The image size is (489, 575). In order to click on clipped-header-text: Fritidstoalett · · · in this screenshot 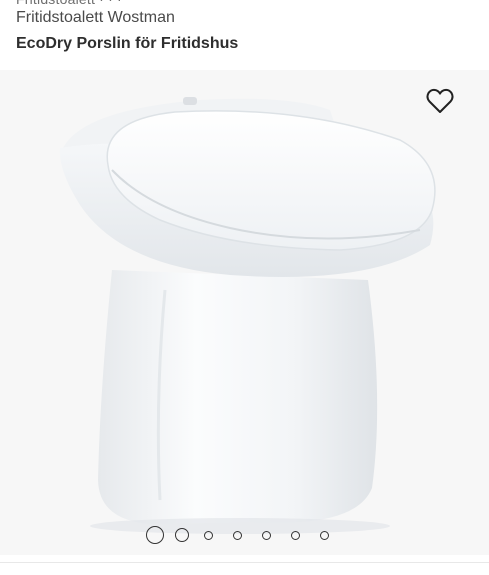, I will do `click(69, 3)`.